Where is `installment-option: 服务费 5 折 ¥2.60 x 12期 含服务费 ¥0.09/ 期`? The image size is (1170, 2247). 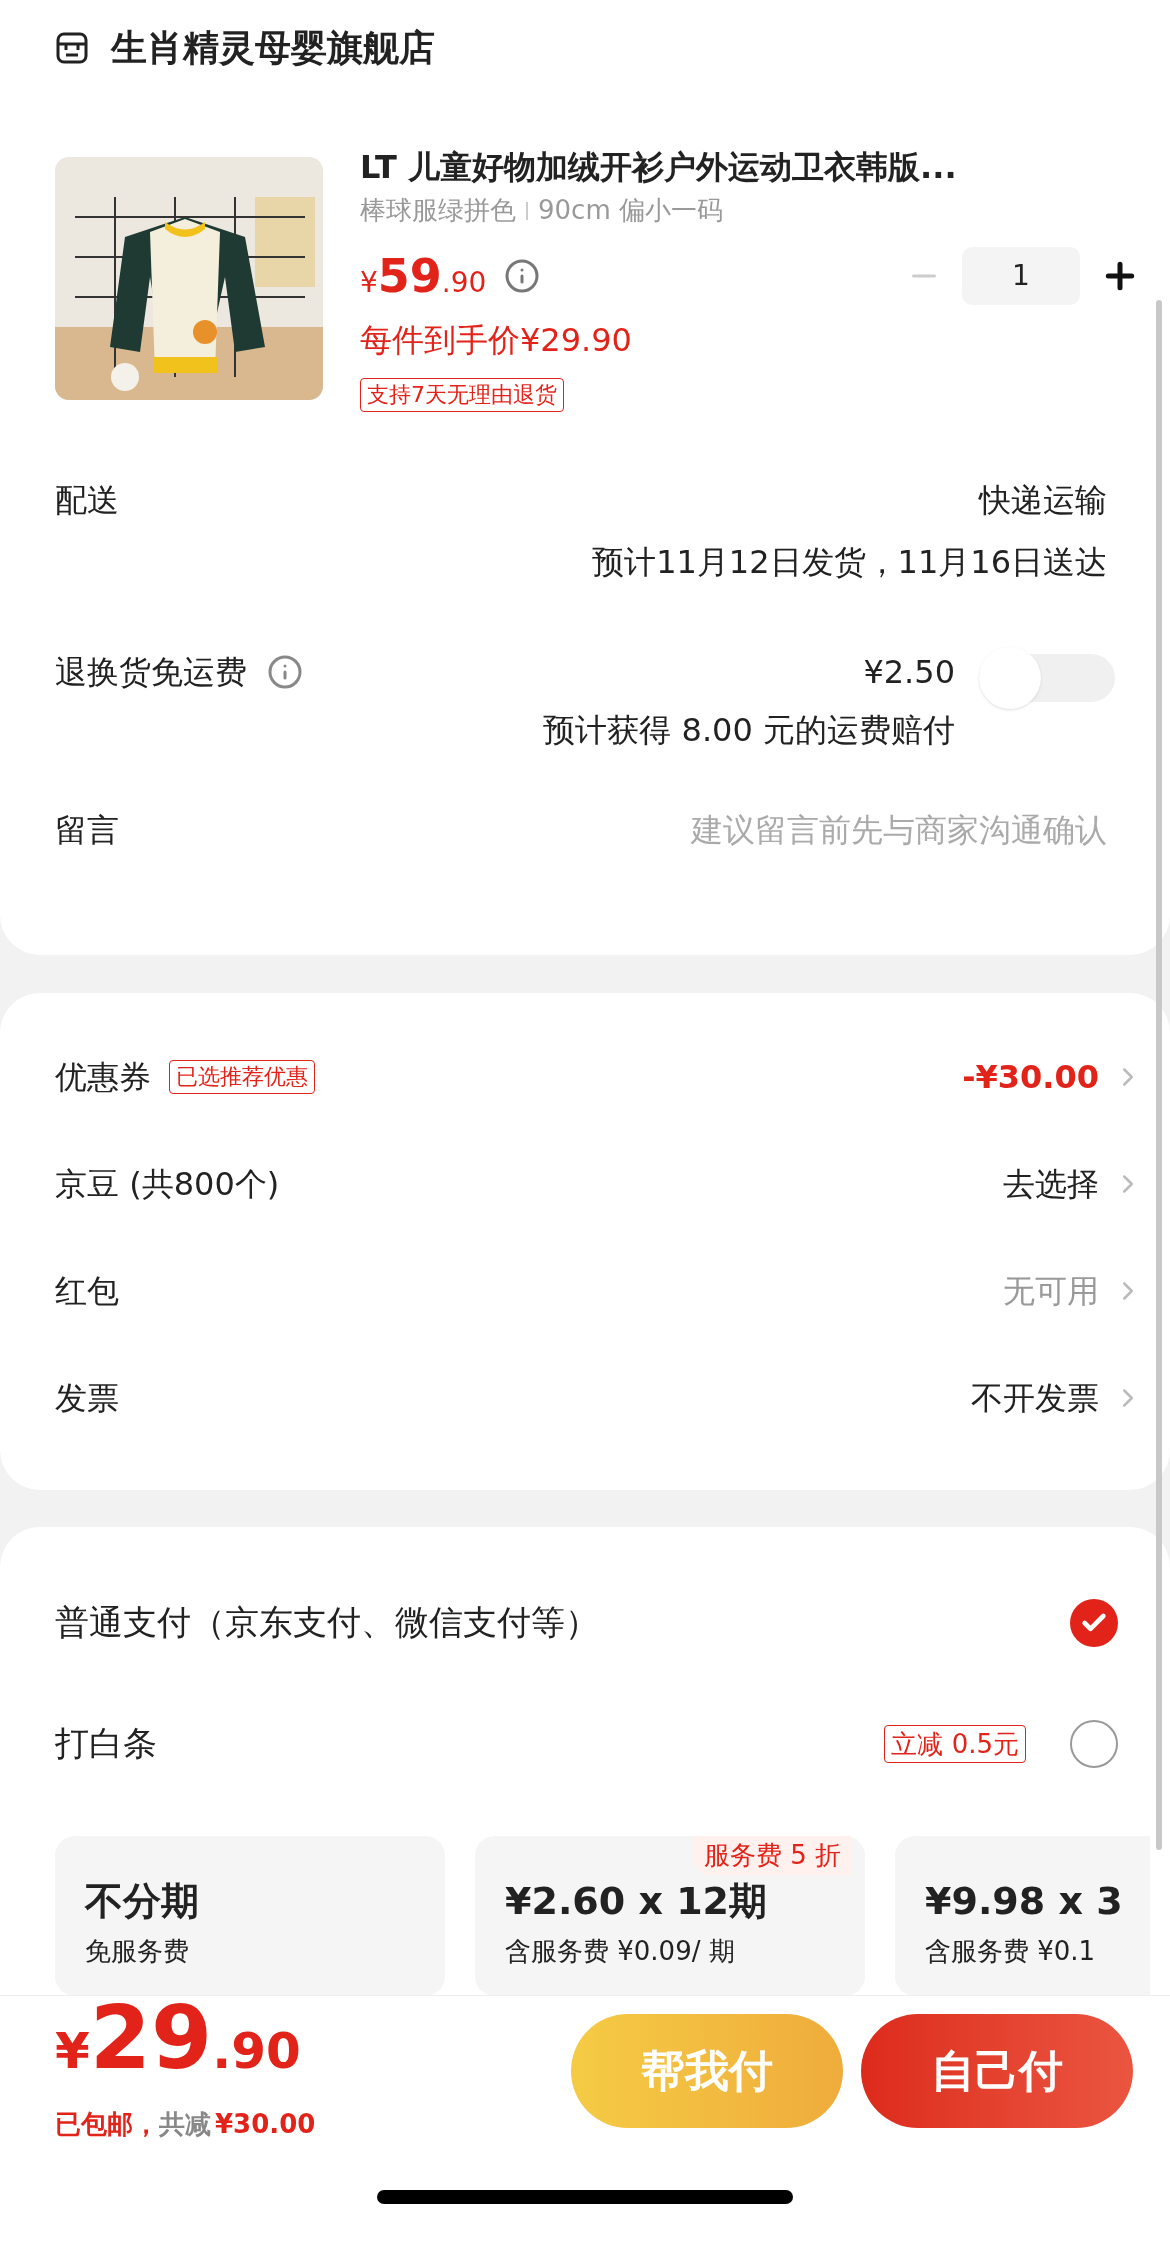
installment-option: 服务费 5 折 ¥2.60 x 12期 含服务费 ¥0.09/ 期 is located at coordinates (670, 1915).